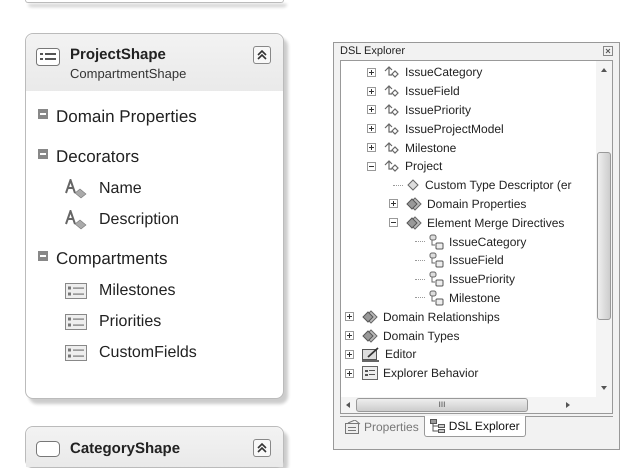 The height and width of the screenshot is (468, 622). I want to click on vertical-scrollbar, so click(604, 229).